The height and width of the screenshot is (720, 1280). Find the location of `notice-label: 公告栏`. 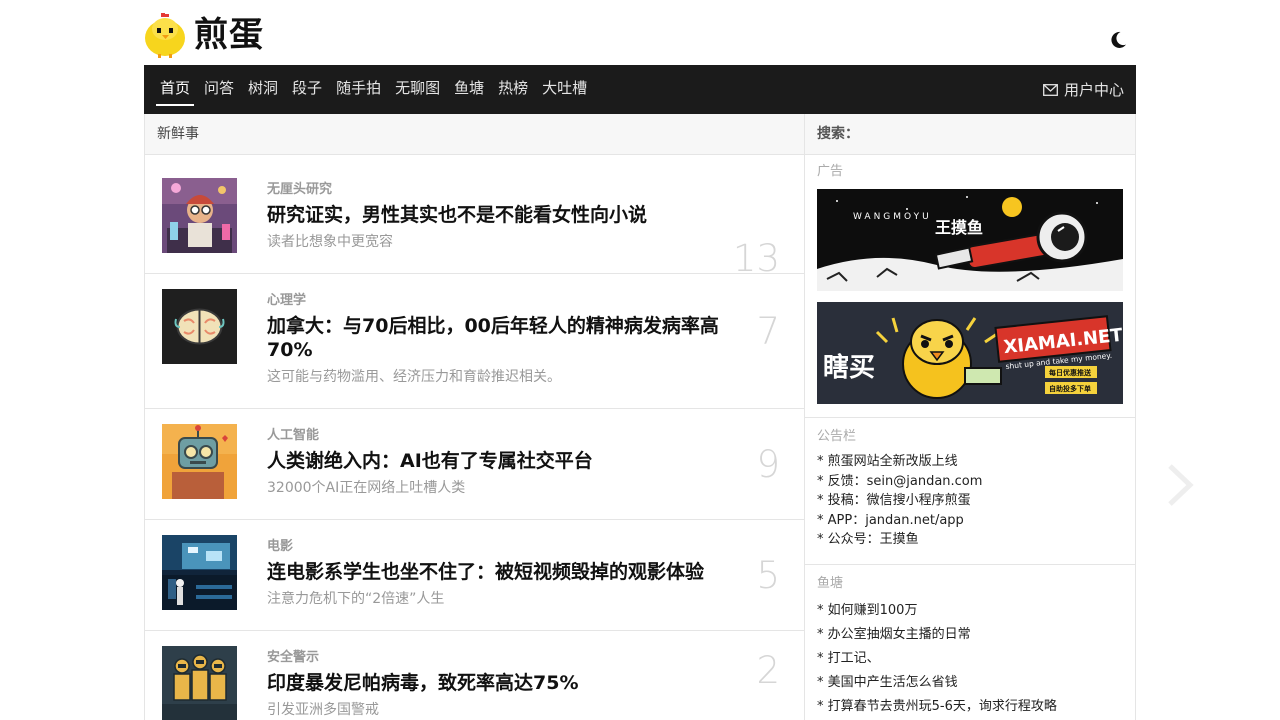

notice-label: 公告栏 is located at coordinates (837, 436).